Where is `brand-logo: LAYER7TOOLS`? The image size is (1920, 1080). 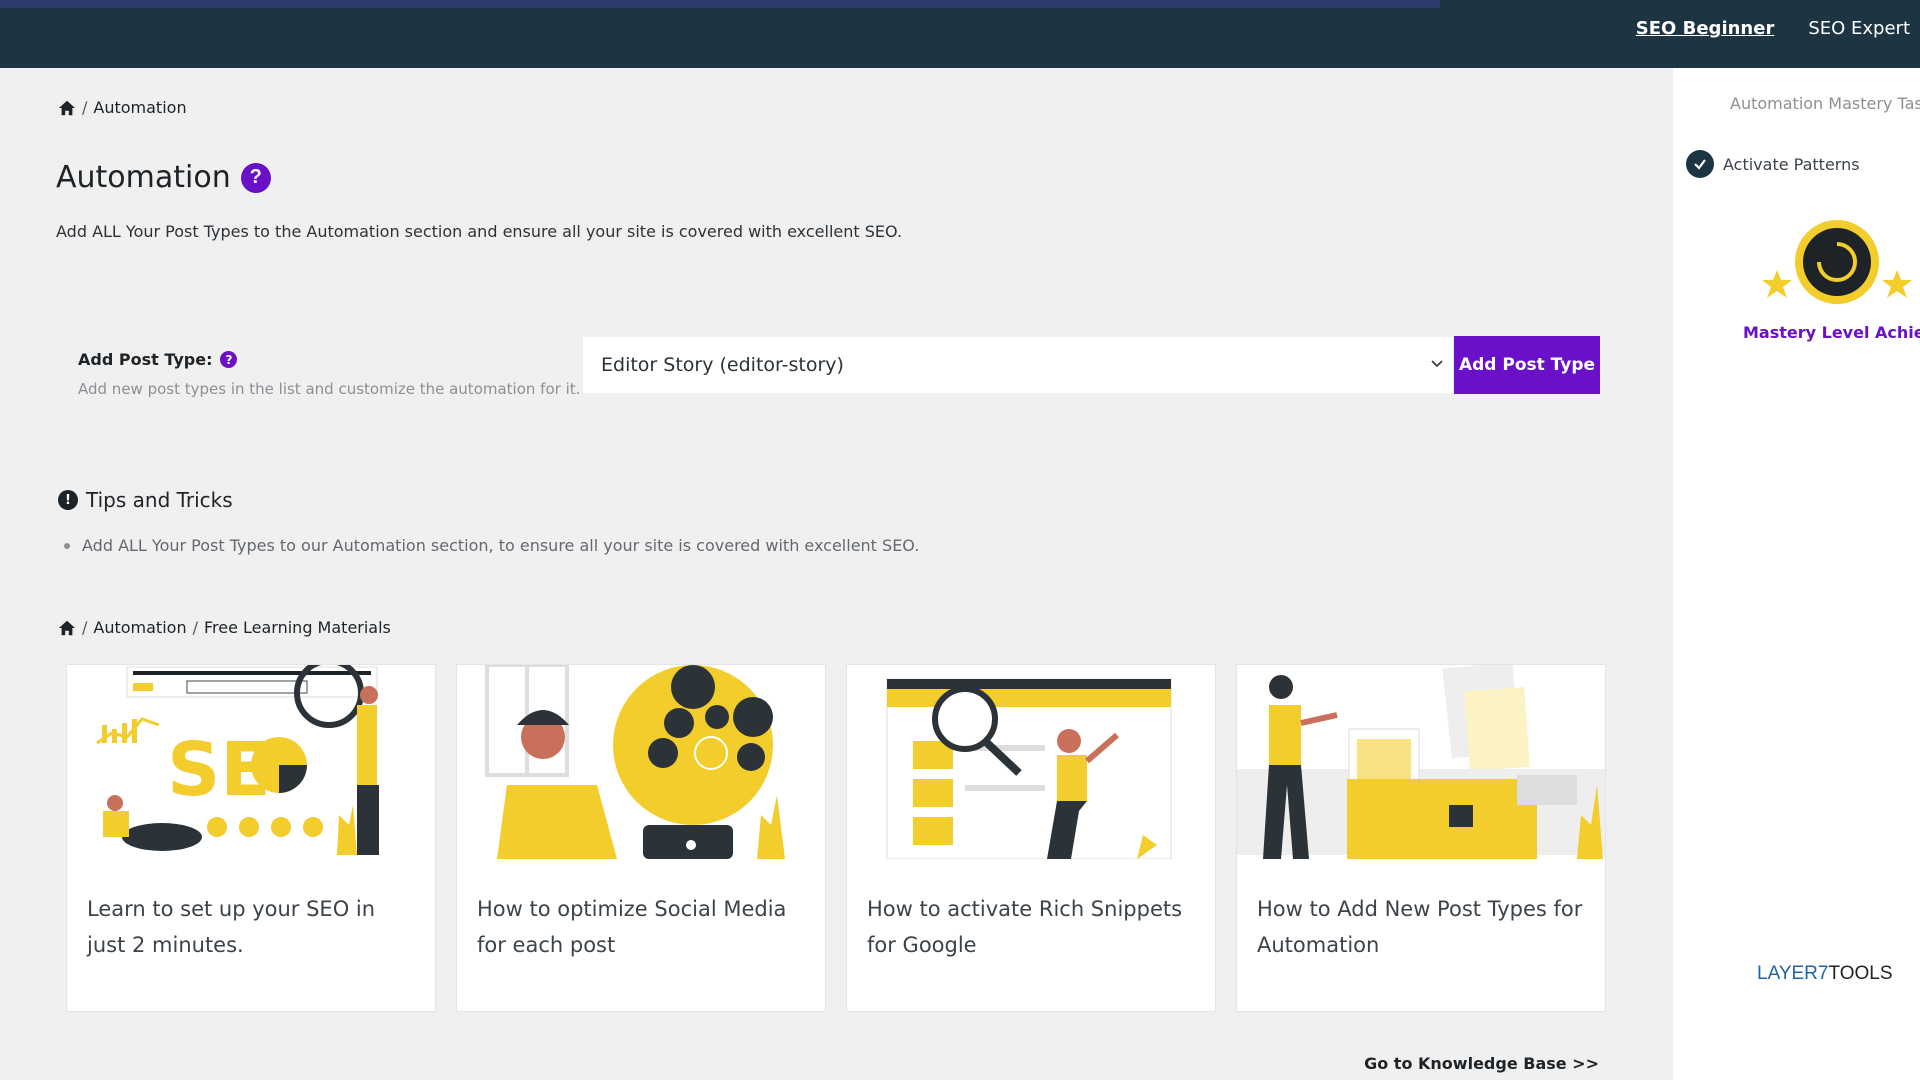
brand-logo: LAYER7TOOLS is located at coordinates (1825, 974).